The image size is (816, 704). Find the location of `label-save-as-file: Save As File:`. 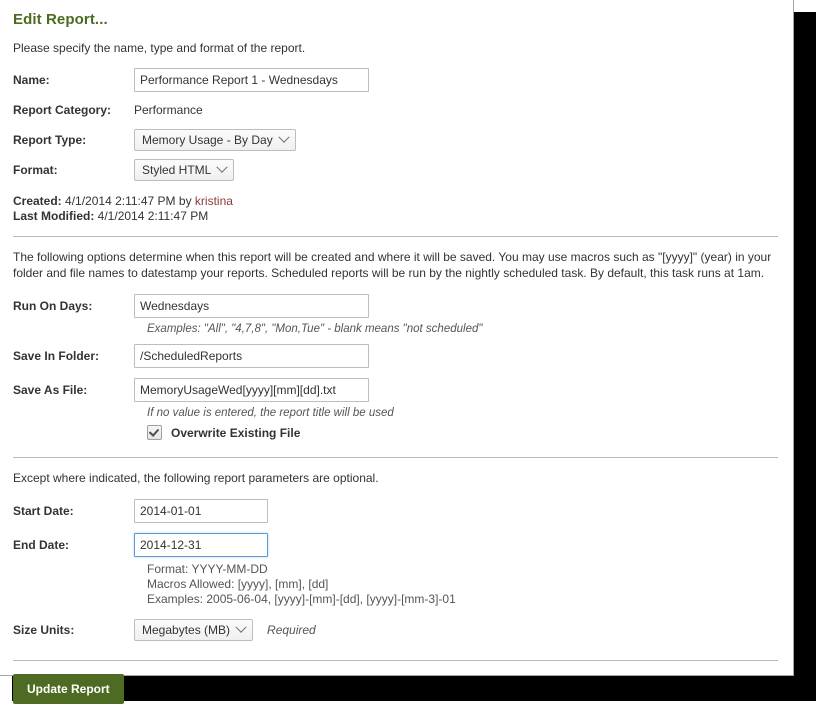

label-save-as-file: Save As File: is located at coordinates (50, 390).